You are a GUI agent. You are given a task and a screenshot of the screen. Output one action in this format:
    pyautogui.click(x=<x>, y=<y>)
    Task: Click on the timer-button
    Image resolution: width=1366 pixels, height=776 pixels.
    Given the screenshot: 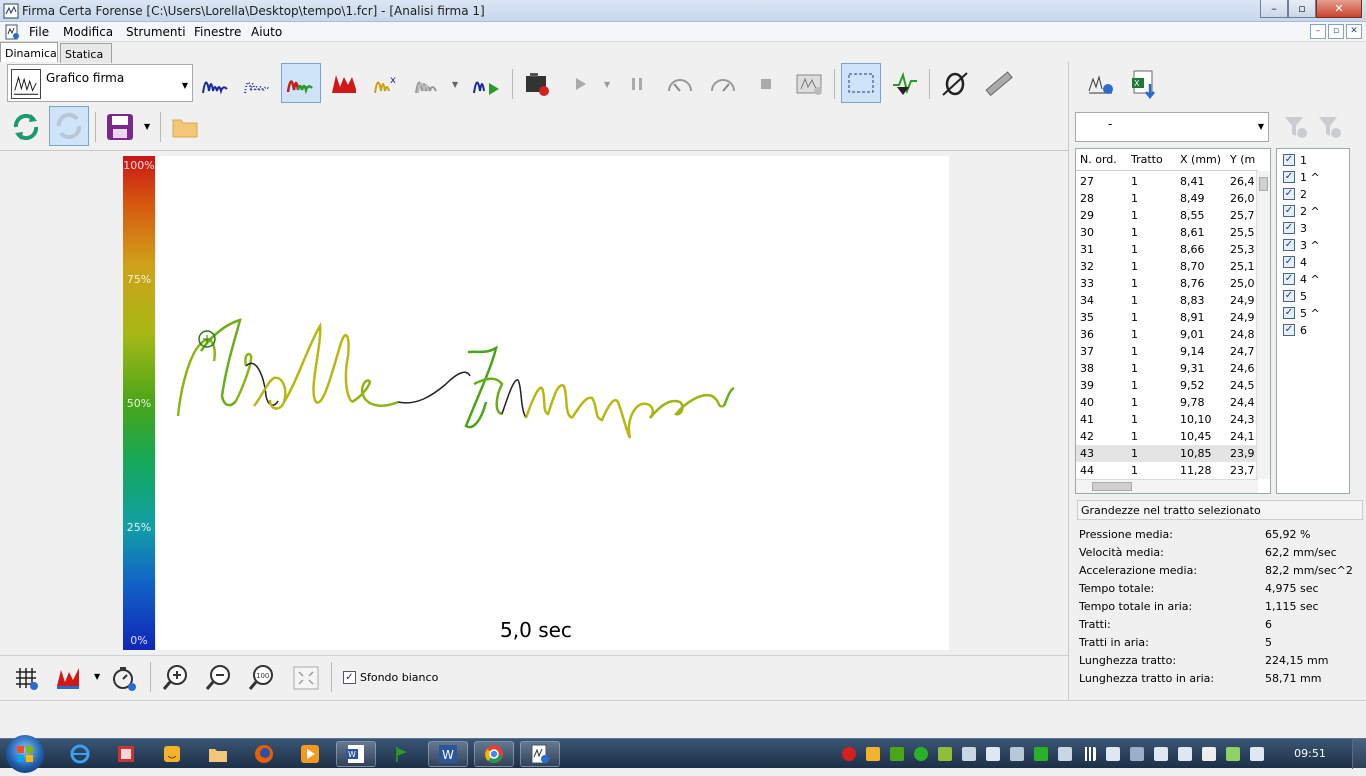 What is the action you would take?
    pyautogui.click(x=124, y=678)
    